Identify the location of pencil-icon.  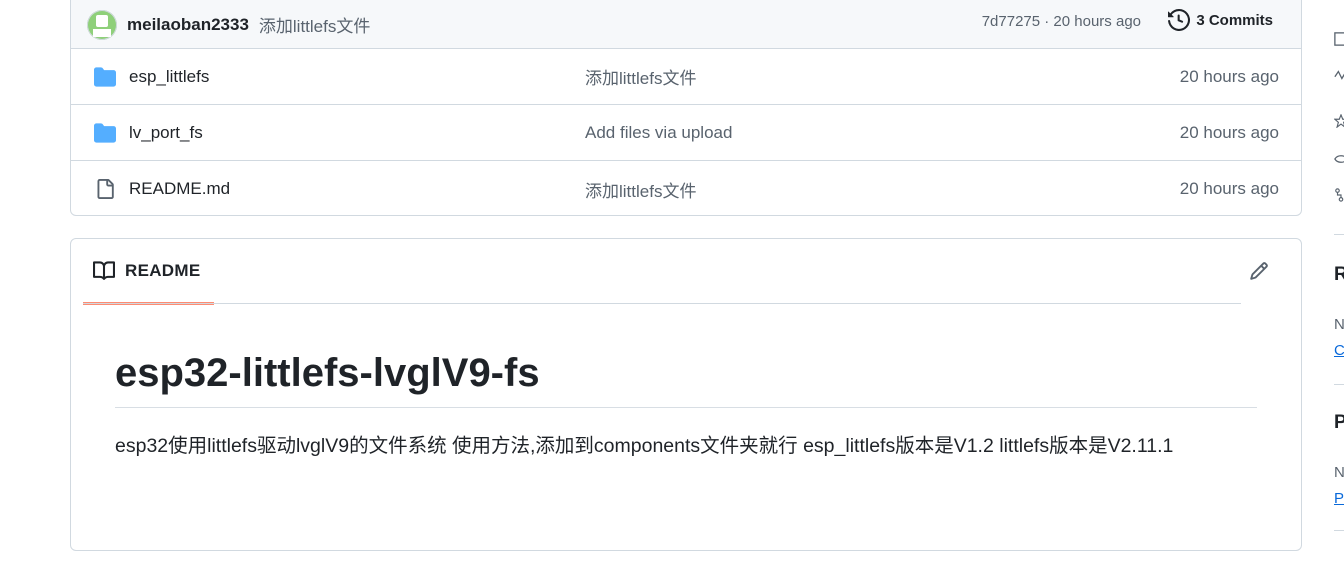
(1259, 271).